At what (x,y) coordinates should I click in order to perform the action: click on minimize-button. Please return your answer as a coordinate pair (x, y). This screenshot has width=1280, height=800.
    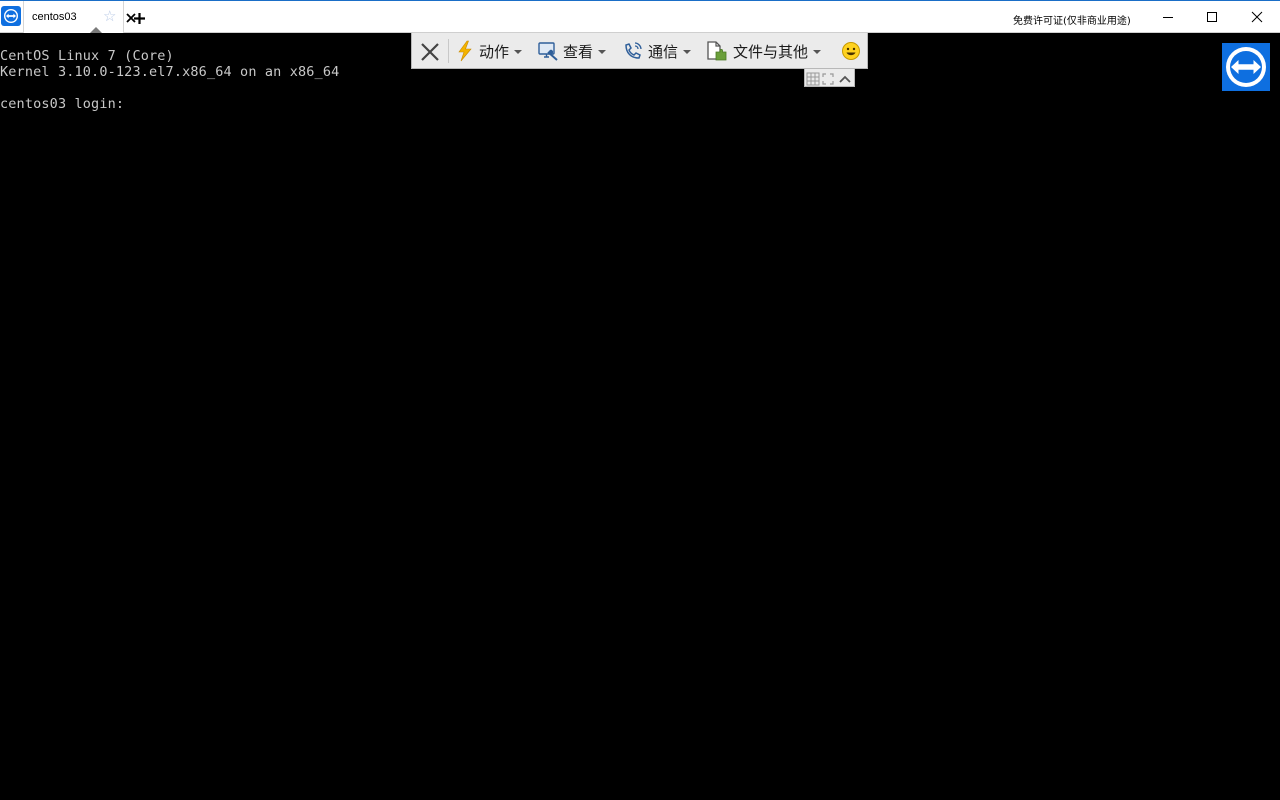
    Looking at the image, I should click on (1168, 17).